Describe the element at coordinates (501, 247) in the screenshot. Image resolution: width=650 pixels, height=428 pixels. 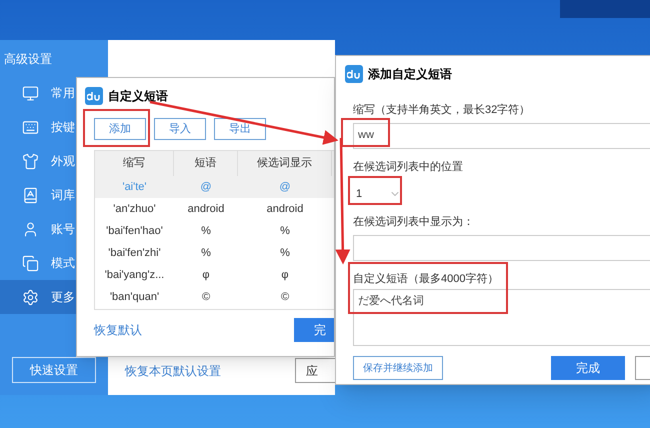
I see `display-field` at that location.